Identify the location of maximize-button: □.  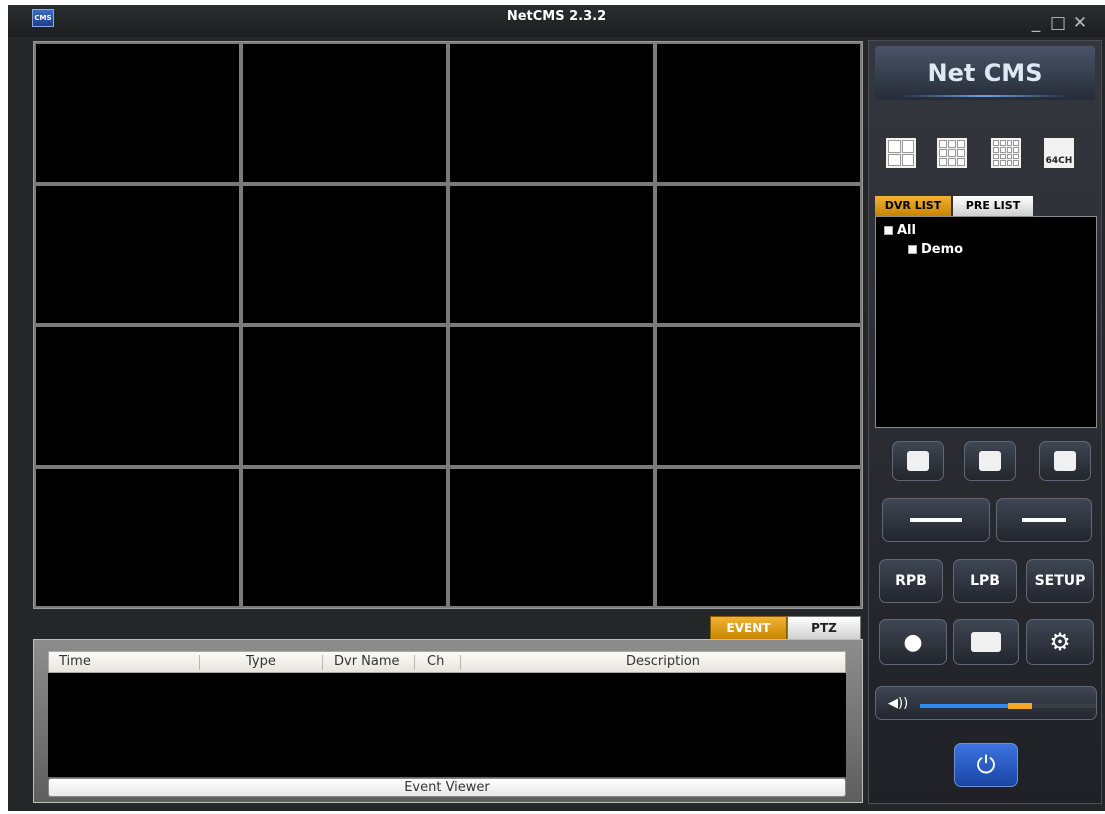
(1058, 23).